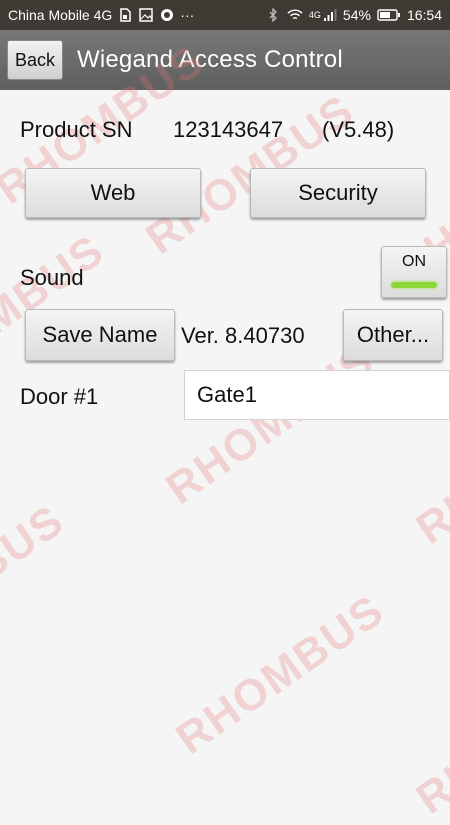  Describe the element at coordinates (317, 395) in the screenshot. I see `door-name-input: Gate1` at that location.